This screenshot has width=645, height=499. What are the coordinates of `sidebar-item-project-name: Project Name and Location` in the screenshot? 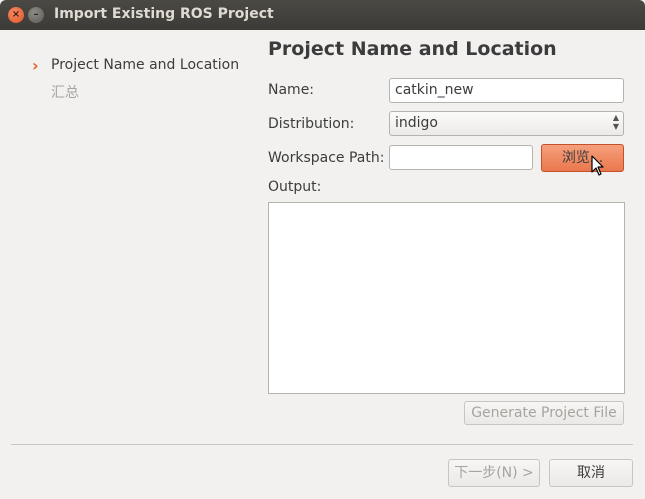 It's located at (145, 65).